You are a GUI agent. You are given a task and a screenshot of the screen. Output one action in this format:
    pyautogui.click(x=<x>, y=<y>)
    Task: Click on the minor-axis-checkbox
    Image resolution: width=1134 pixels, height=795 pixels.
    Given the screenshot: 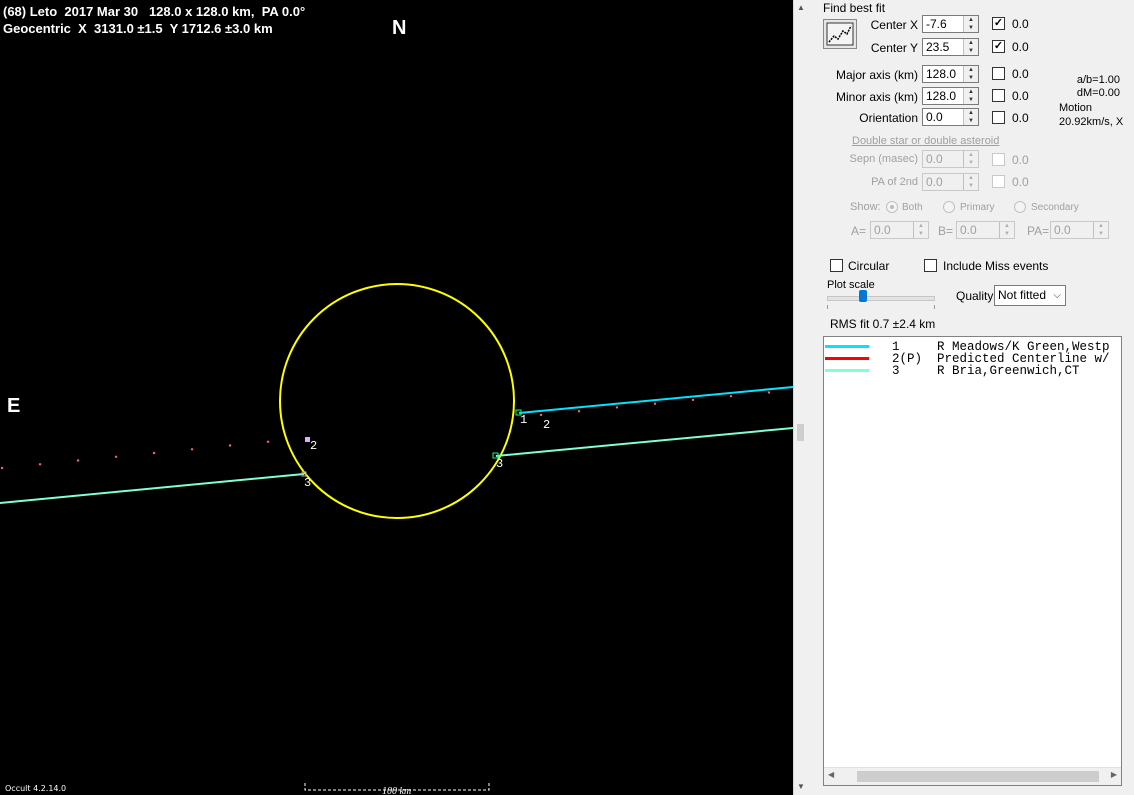 What is the action you would take?
    pyautogui.click(x=998, y=95)
    